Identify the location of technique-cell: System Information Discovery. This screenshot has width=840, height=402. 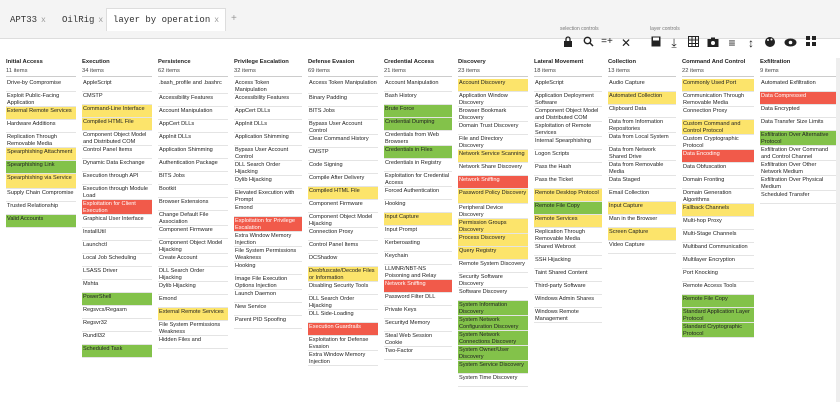
(493, 308).